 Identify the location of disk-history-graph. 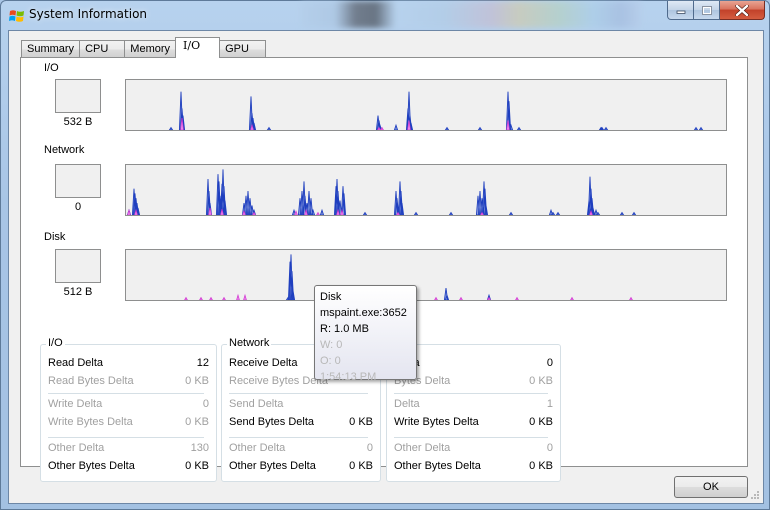
(426, 275).